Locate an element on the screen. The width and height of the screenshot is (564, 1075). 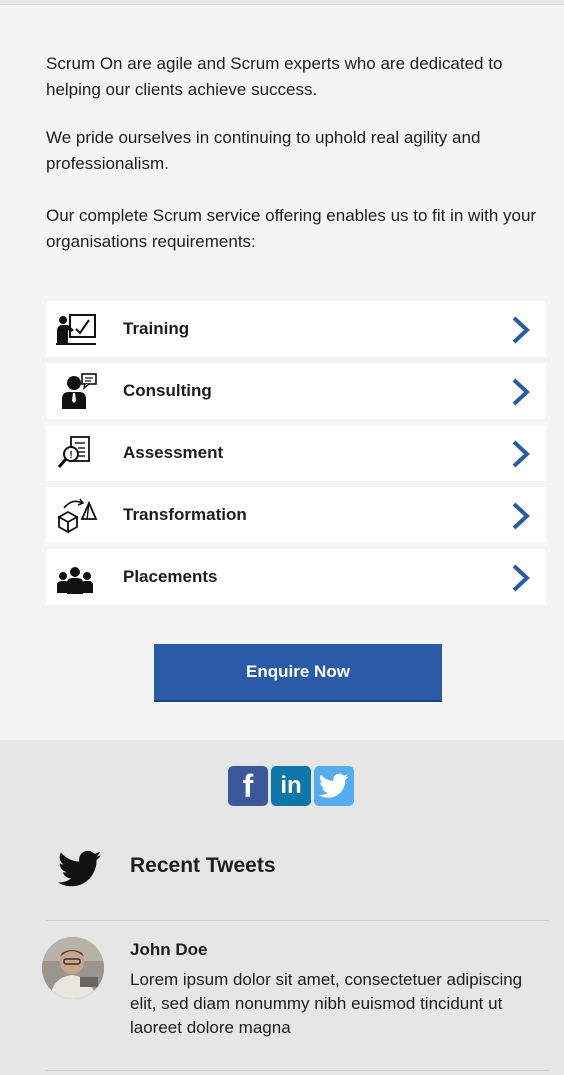
social-links: f in is located at coordinates (291, 786).